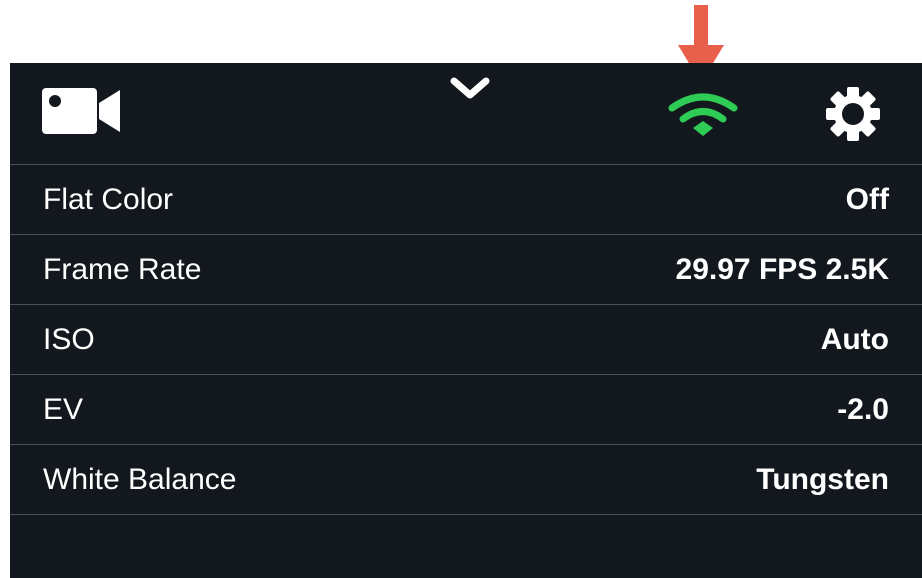 This screenshot has height=578, width=922. Describe the element at coordinates (470, 89) in the screenshot. I see `chevron-down-icon` at that location.